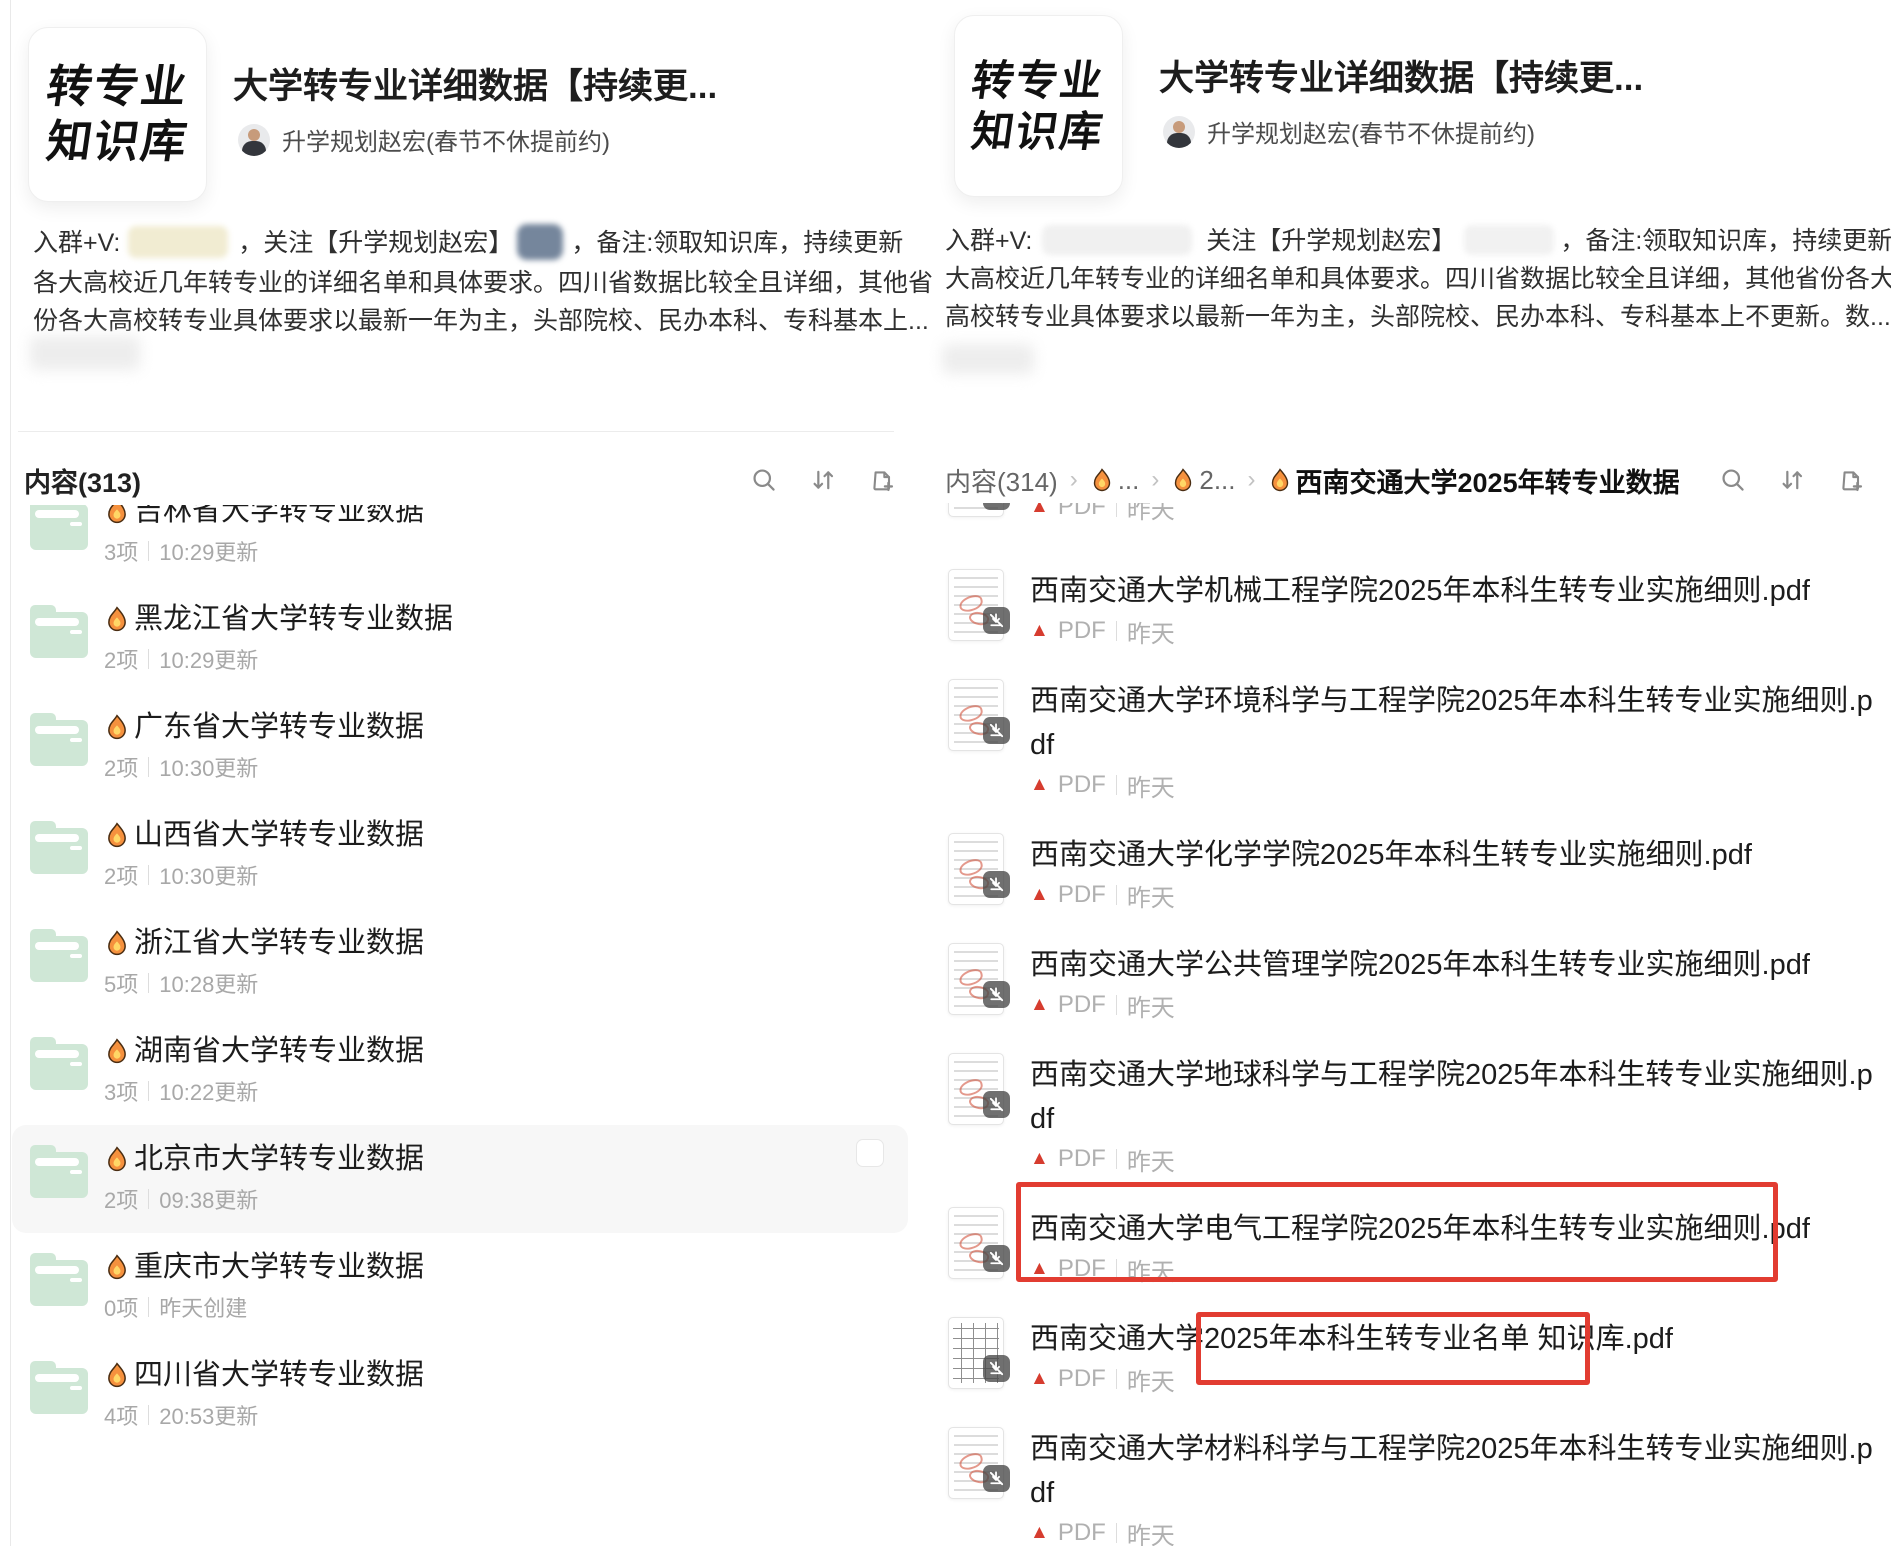 This screenshot has width=1891, height=1546. What do you see at coordinates (121, 1416) in the screenshot?
I see `folder-item-count: 4项` at bounding box center [121, 1416].